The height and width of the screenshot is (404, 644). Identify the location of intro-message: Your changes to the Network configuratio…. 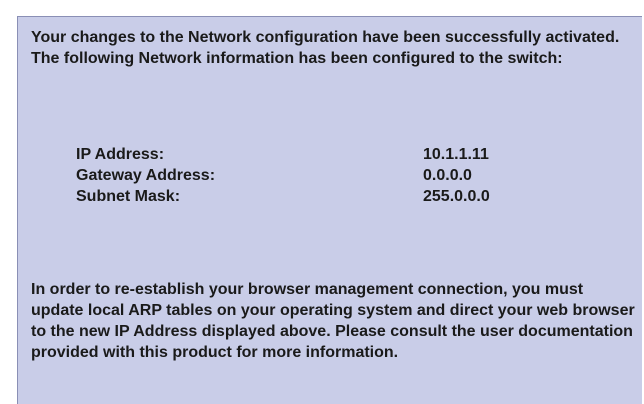
(325, 48).